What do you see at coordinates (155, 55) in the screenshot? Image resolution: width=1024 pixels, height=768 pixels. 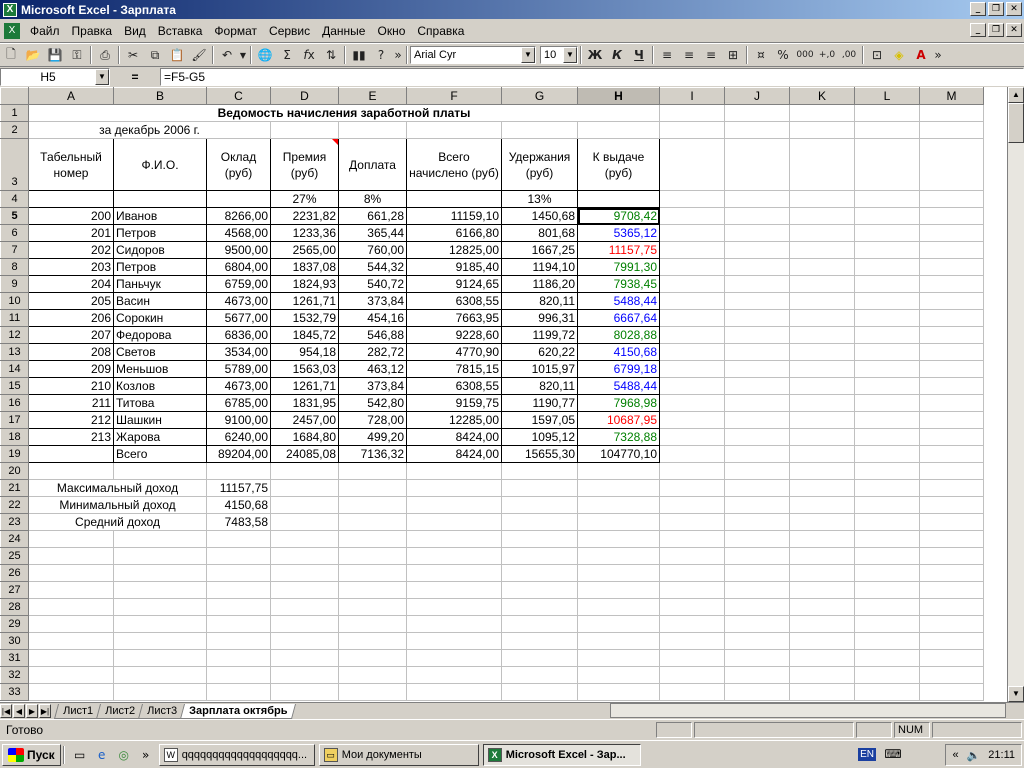 I see `copy-icon: ⧉` at bounding box center [155, 55].